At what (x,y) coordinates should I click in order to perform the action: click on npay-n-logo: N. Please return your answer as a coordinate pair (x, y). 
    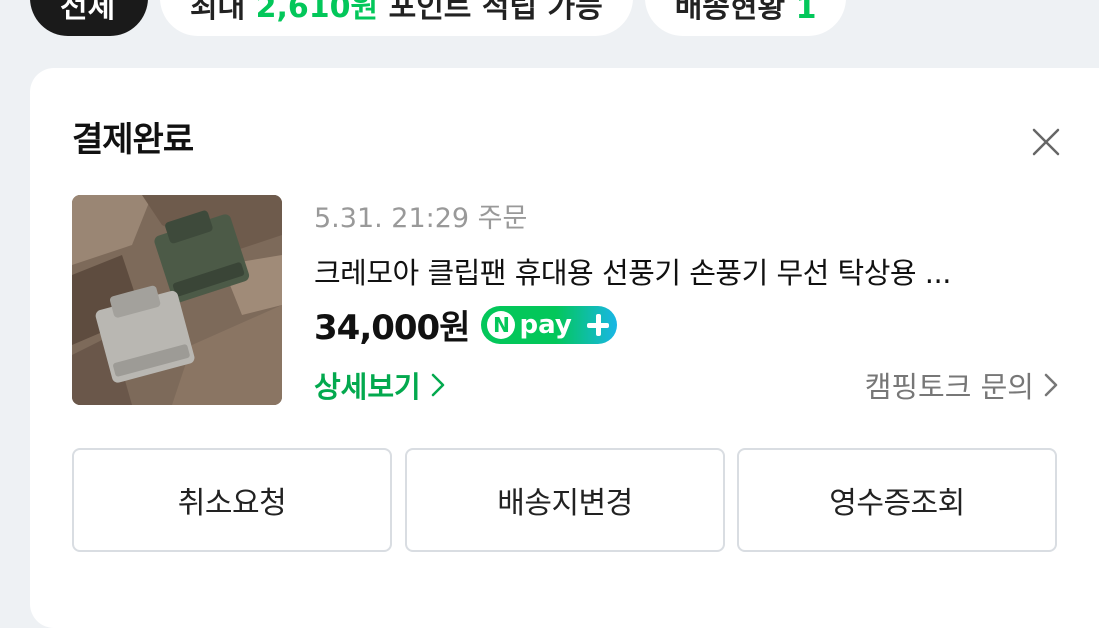
    Looking at the image, I should click on (501, 324).